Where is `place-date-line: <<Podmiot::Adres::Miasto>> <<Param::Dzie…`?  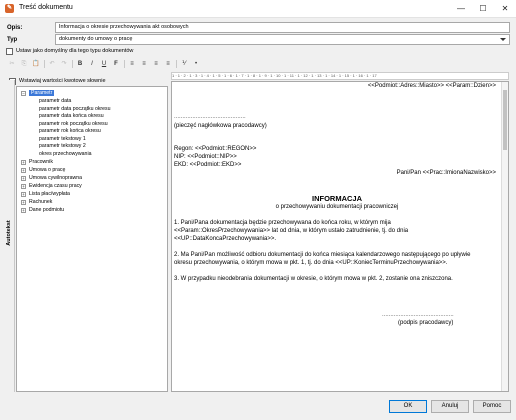
place-date-line: <<Podmiot::Adres::Miasto>> <<Param::Dzie… is located at coordinates (431, 86).